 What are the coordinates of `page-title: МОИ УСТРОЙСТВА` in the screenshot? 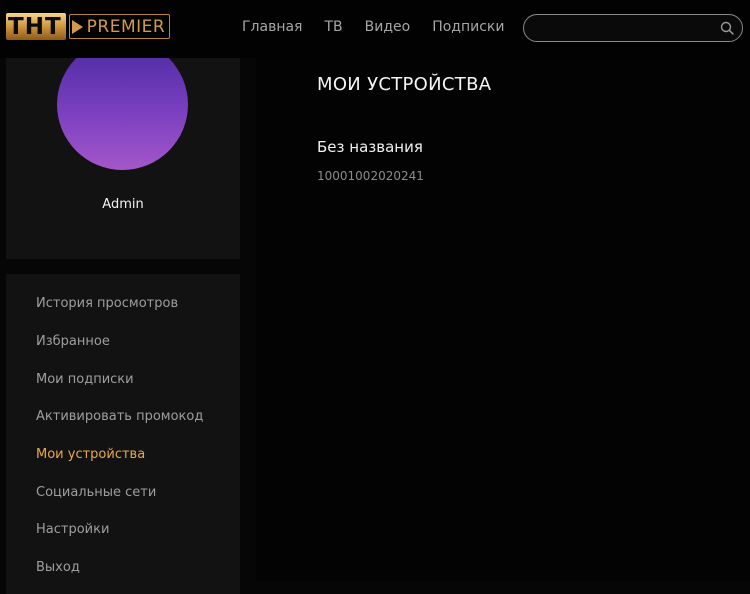 It's located at (404, 84).